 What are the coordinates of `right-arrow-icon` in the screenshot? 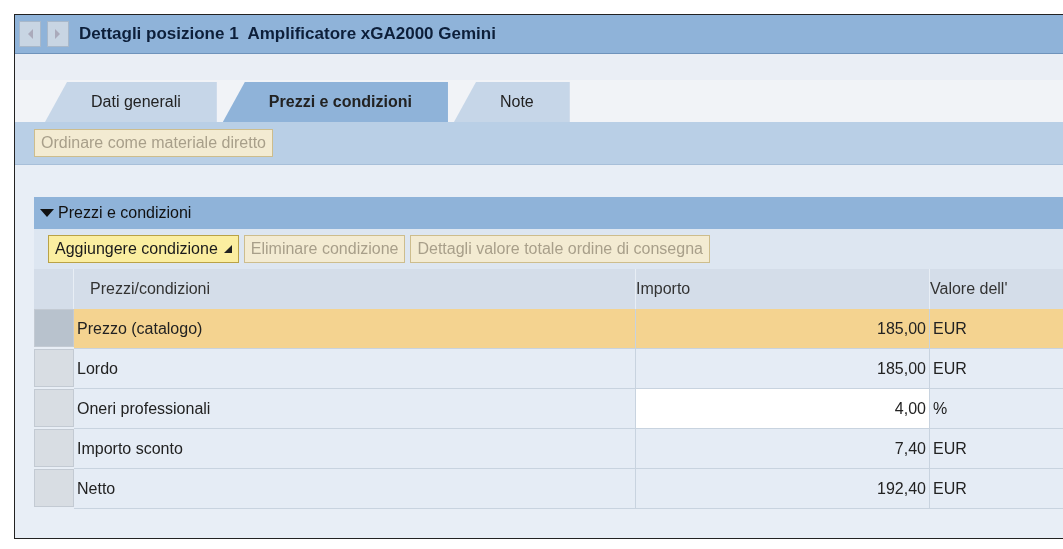 It's located at (58, 34).